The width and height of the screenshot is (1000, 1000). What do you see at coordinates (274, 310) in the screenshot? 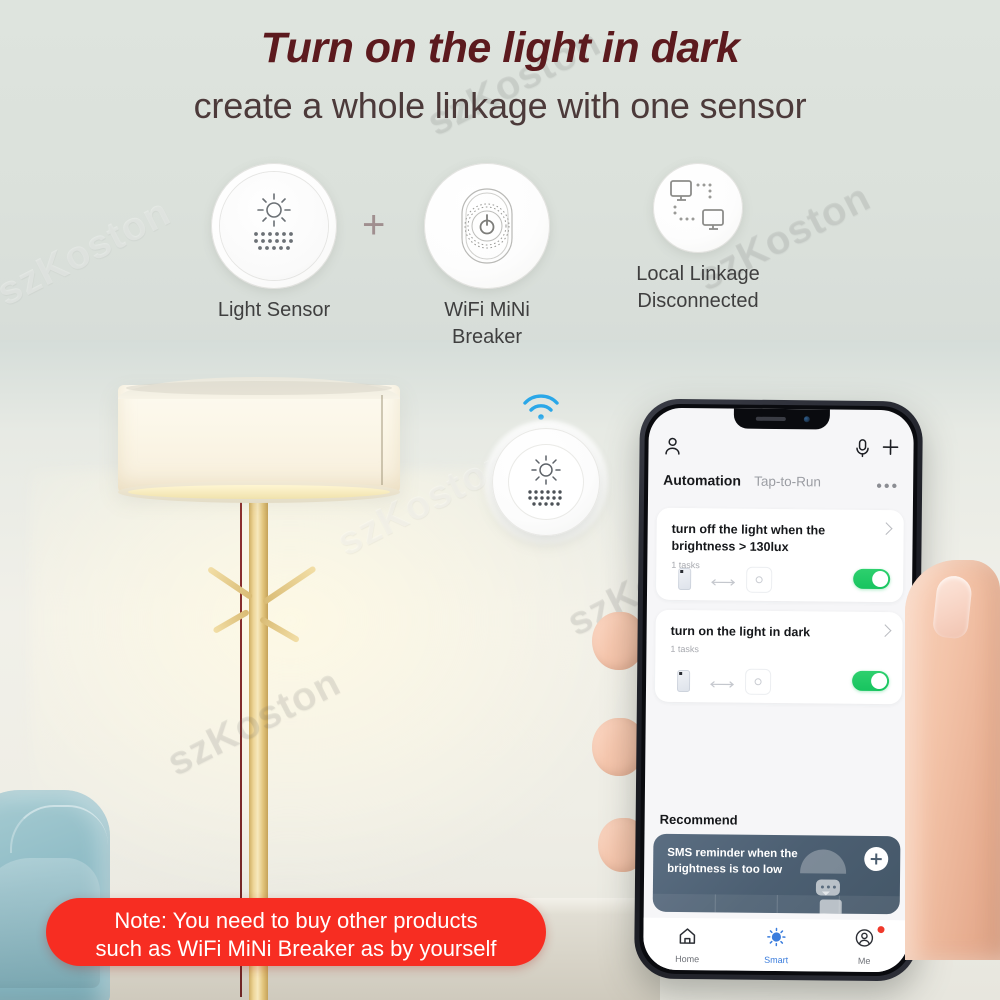
I see `product-label: Light Sensor` at bounding box center [274, 310].